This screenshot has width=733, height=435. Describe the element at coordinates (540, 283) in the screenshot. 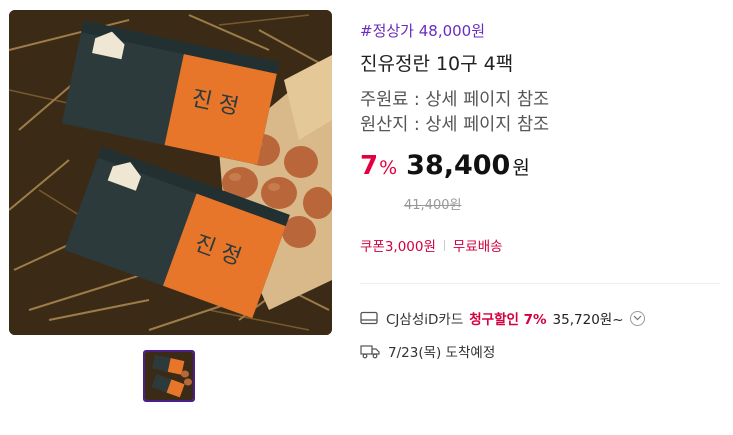

I see `section-divider` at that location.